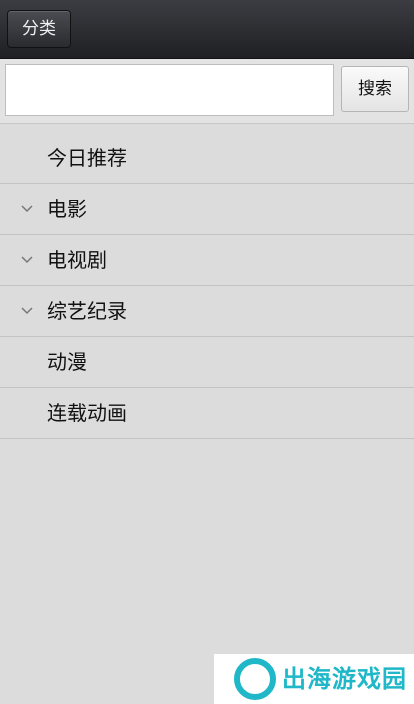 This screenshot has height=704, width=414. Describe the element at coordinates (207, 362) in the screenshot. I see `list-item-anime: 动漫` at that location.